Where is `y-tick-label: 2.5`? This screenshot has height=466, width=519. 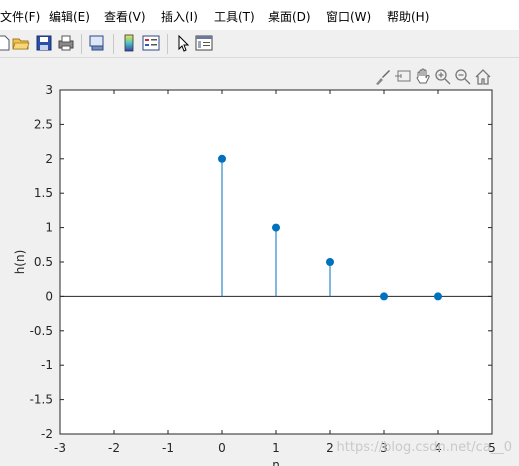 y-tick-label: 2.5 is located at coordinates (43, 124).